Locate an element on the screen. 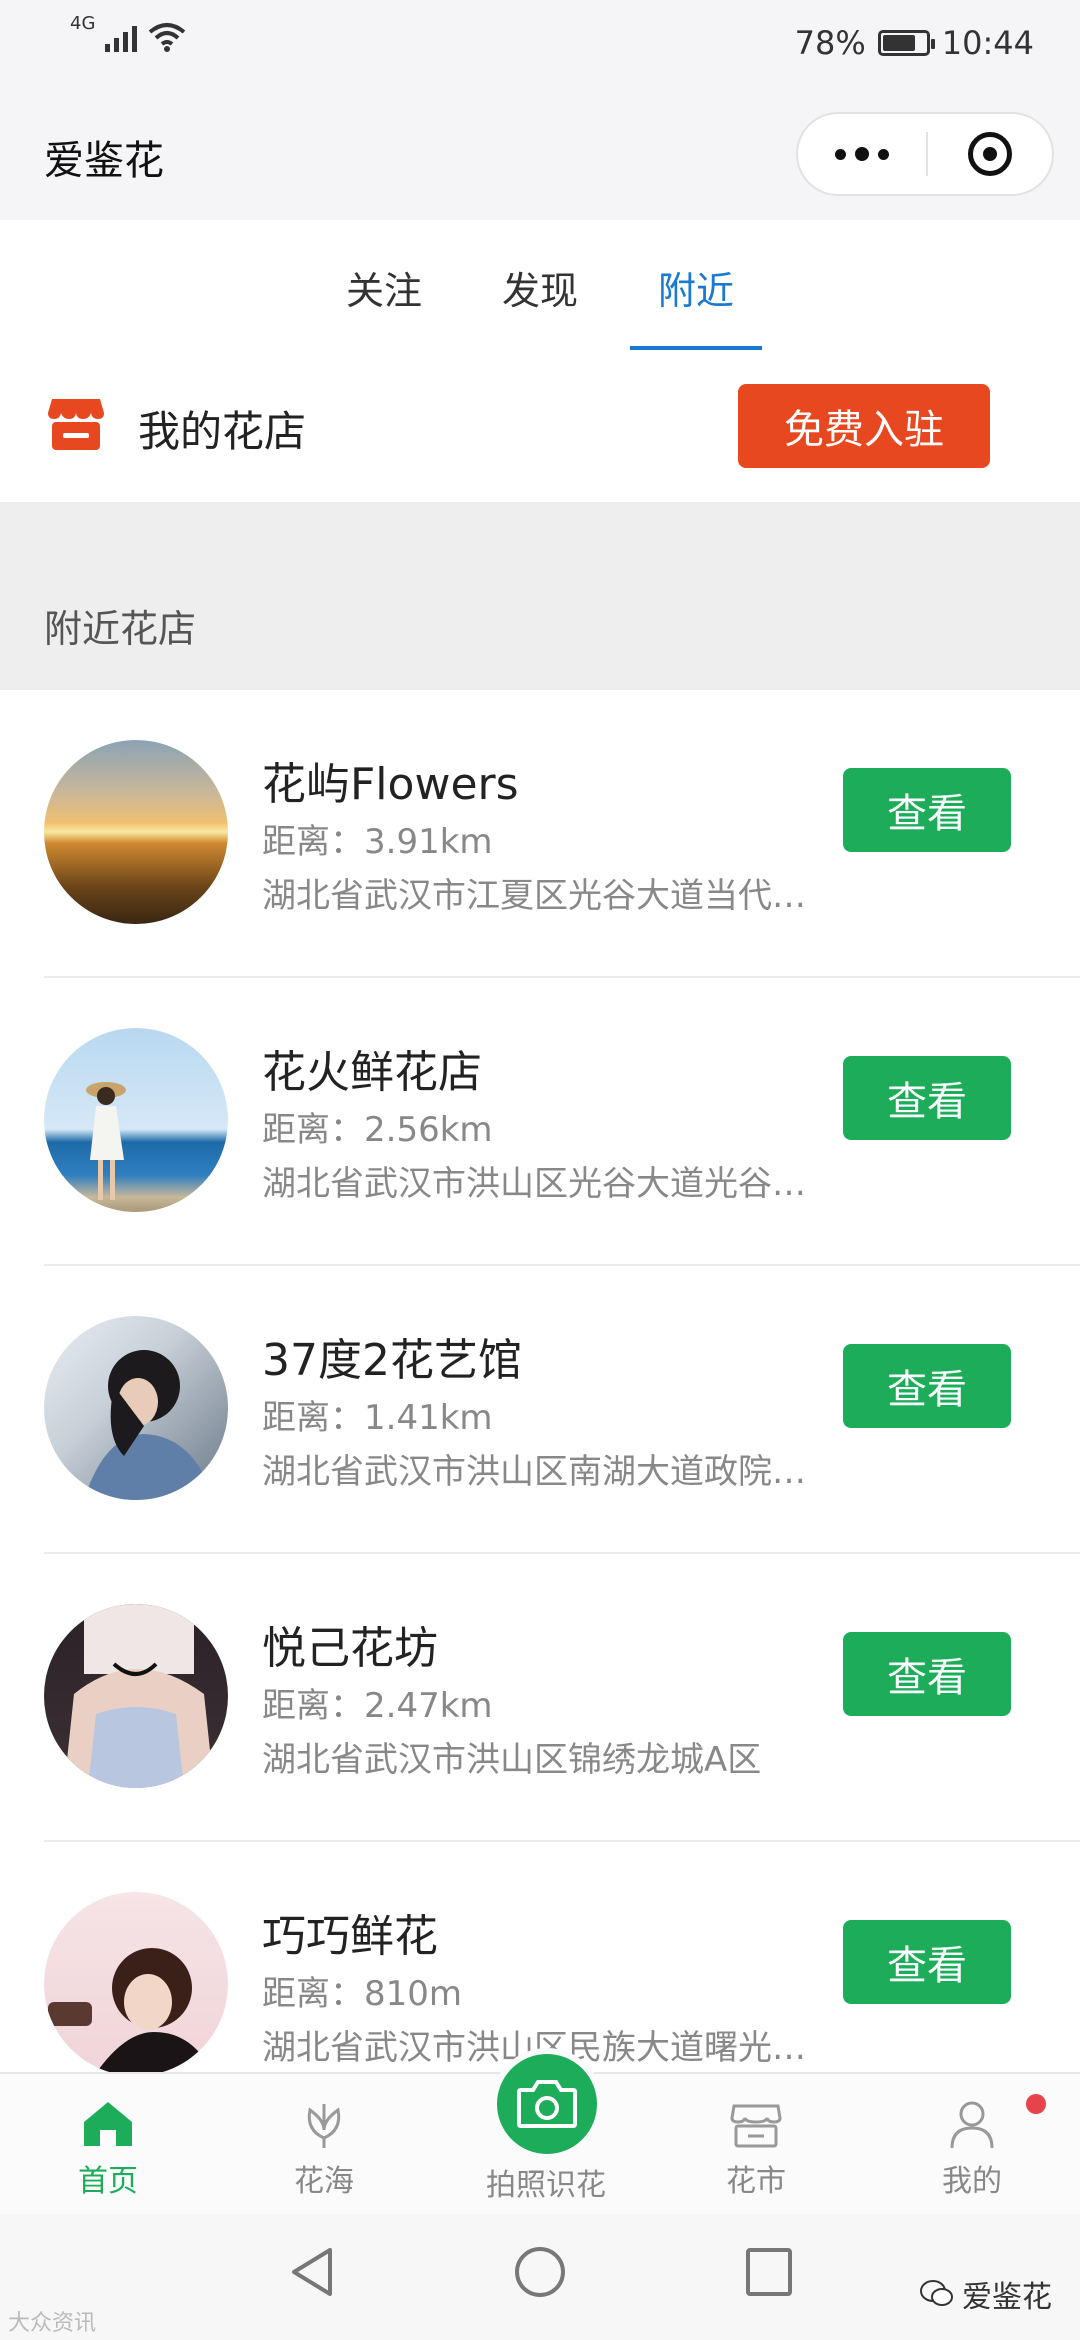  page-title: 爱鉴花 is located at coordinates (104, 161).